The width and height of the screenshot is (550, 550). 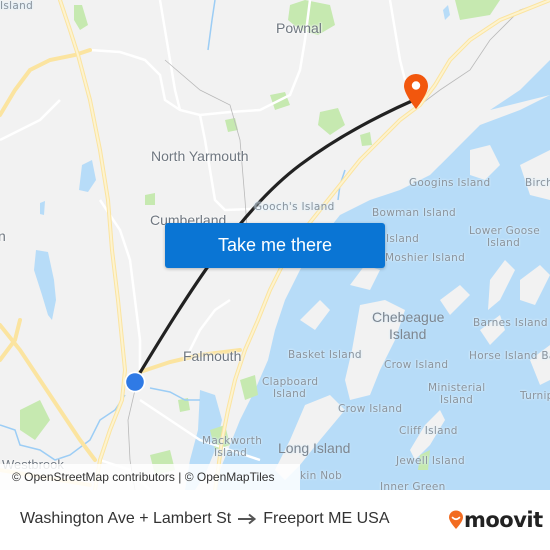 What do you see at coordinates (428, 431) in the screenshot?
I see `island-label-cliff: Cliff Island` at bounding box center [428, 431].